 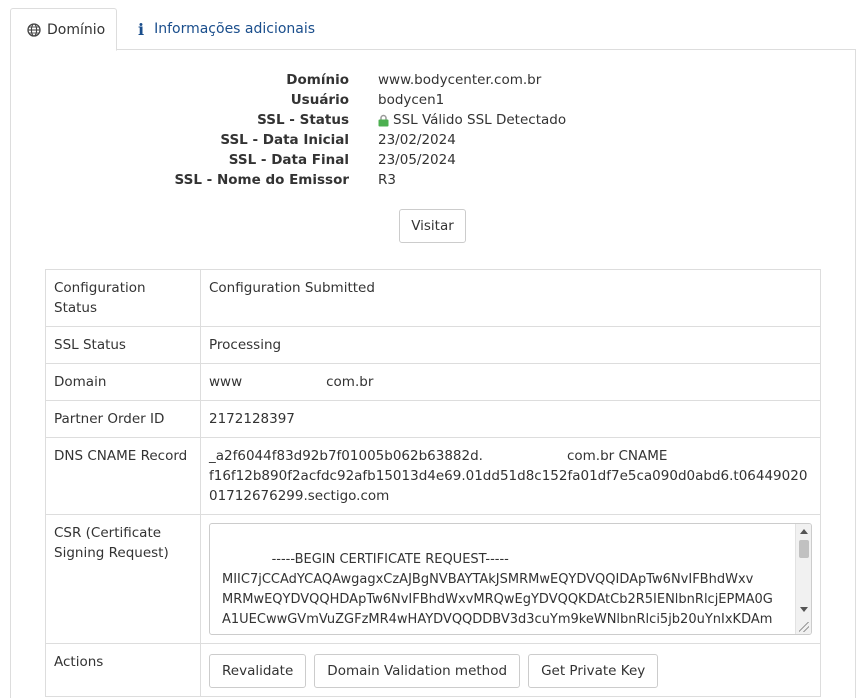 What do you see at coordinates (510, 298) in the screenshot?
I see `details-value: Configuration Submitted` at bounding box center [510, 298].